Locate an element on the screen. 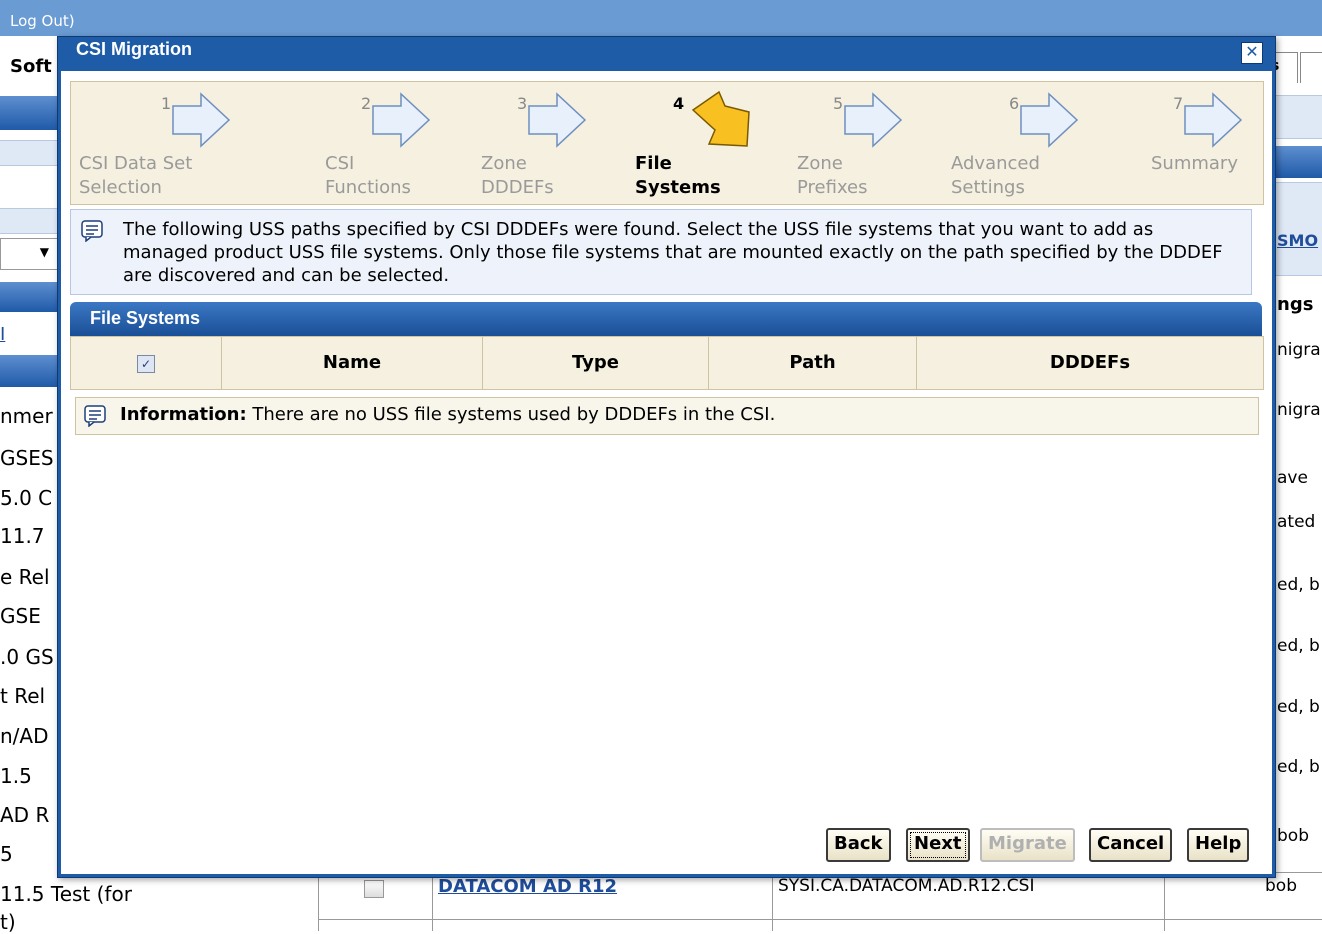 This screenshot has height=934, width=1322. back-button: Back is located at coordinates (858, 845).